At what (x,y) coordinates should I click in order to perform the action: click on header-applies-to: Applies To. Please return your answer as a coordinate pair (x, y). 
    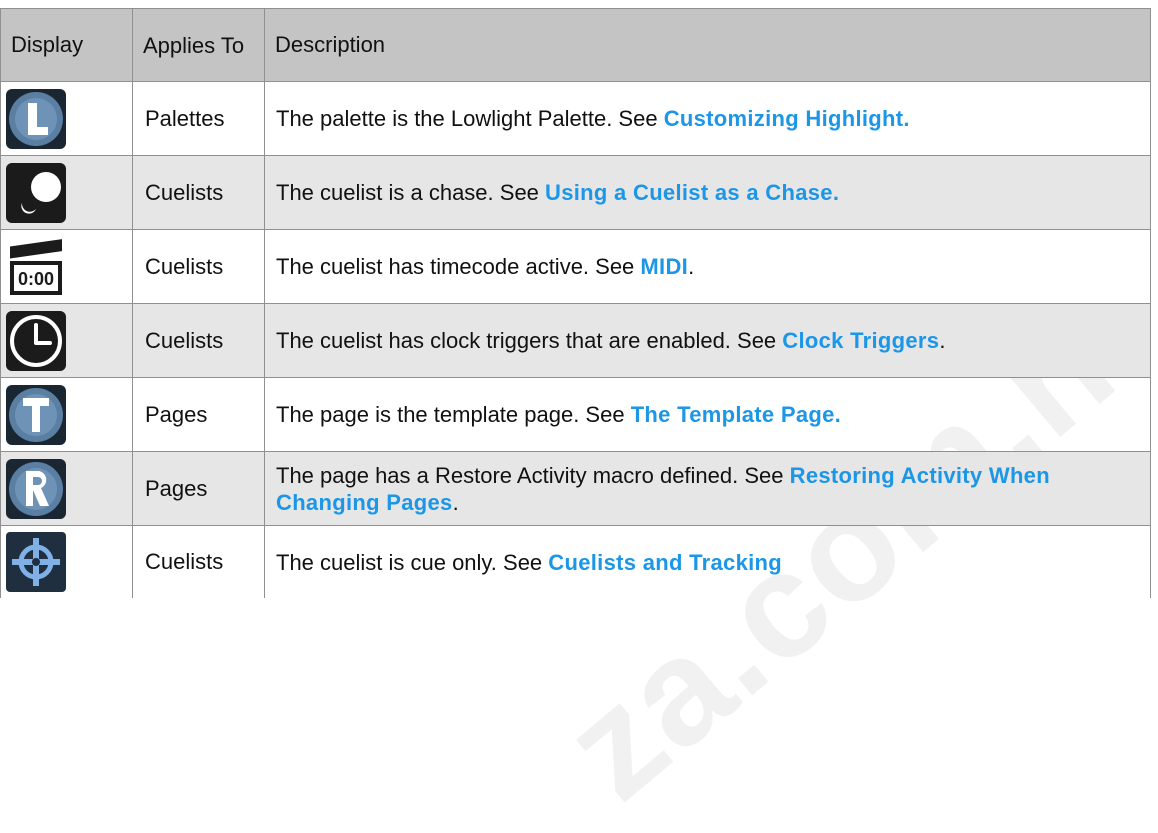
    Looking at the image, I should click on (198, 45).